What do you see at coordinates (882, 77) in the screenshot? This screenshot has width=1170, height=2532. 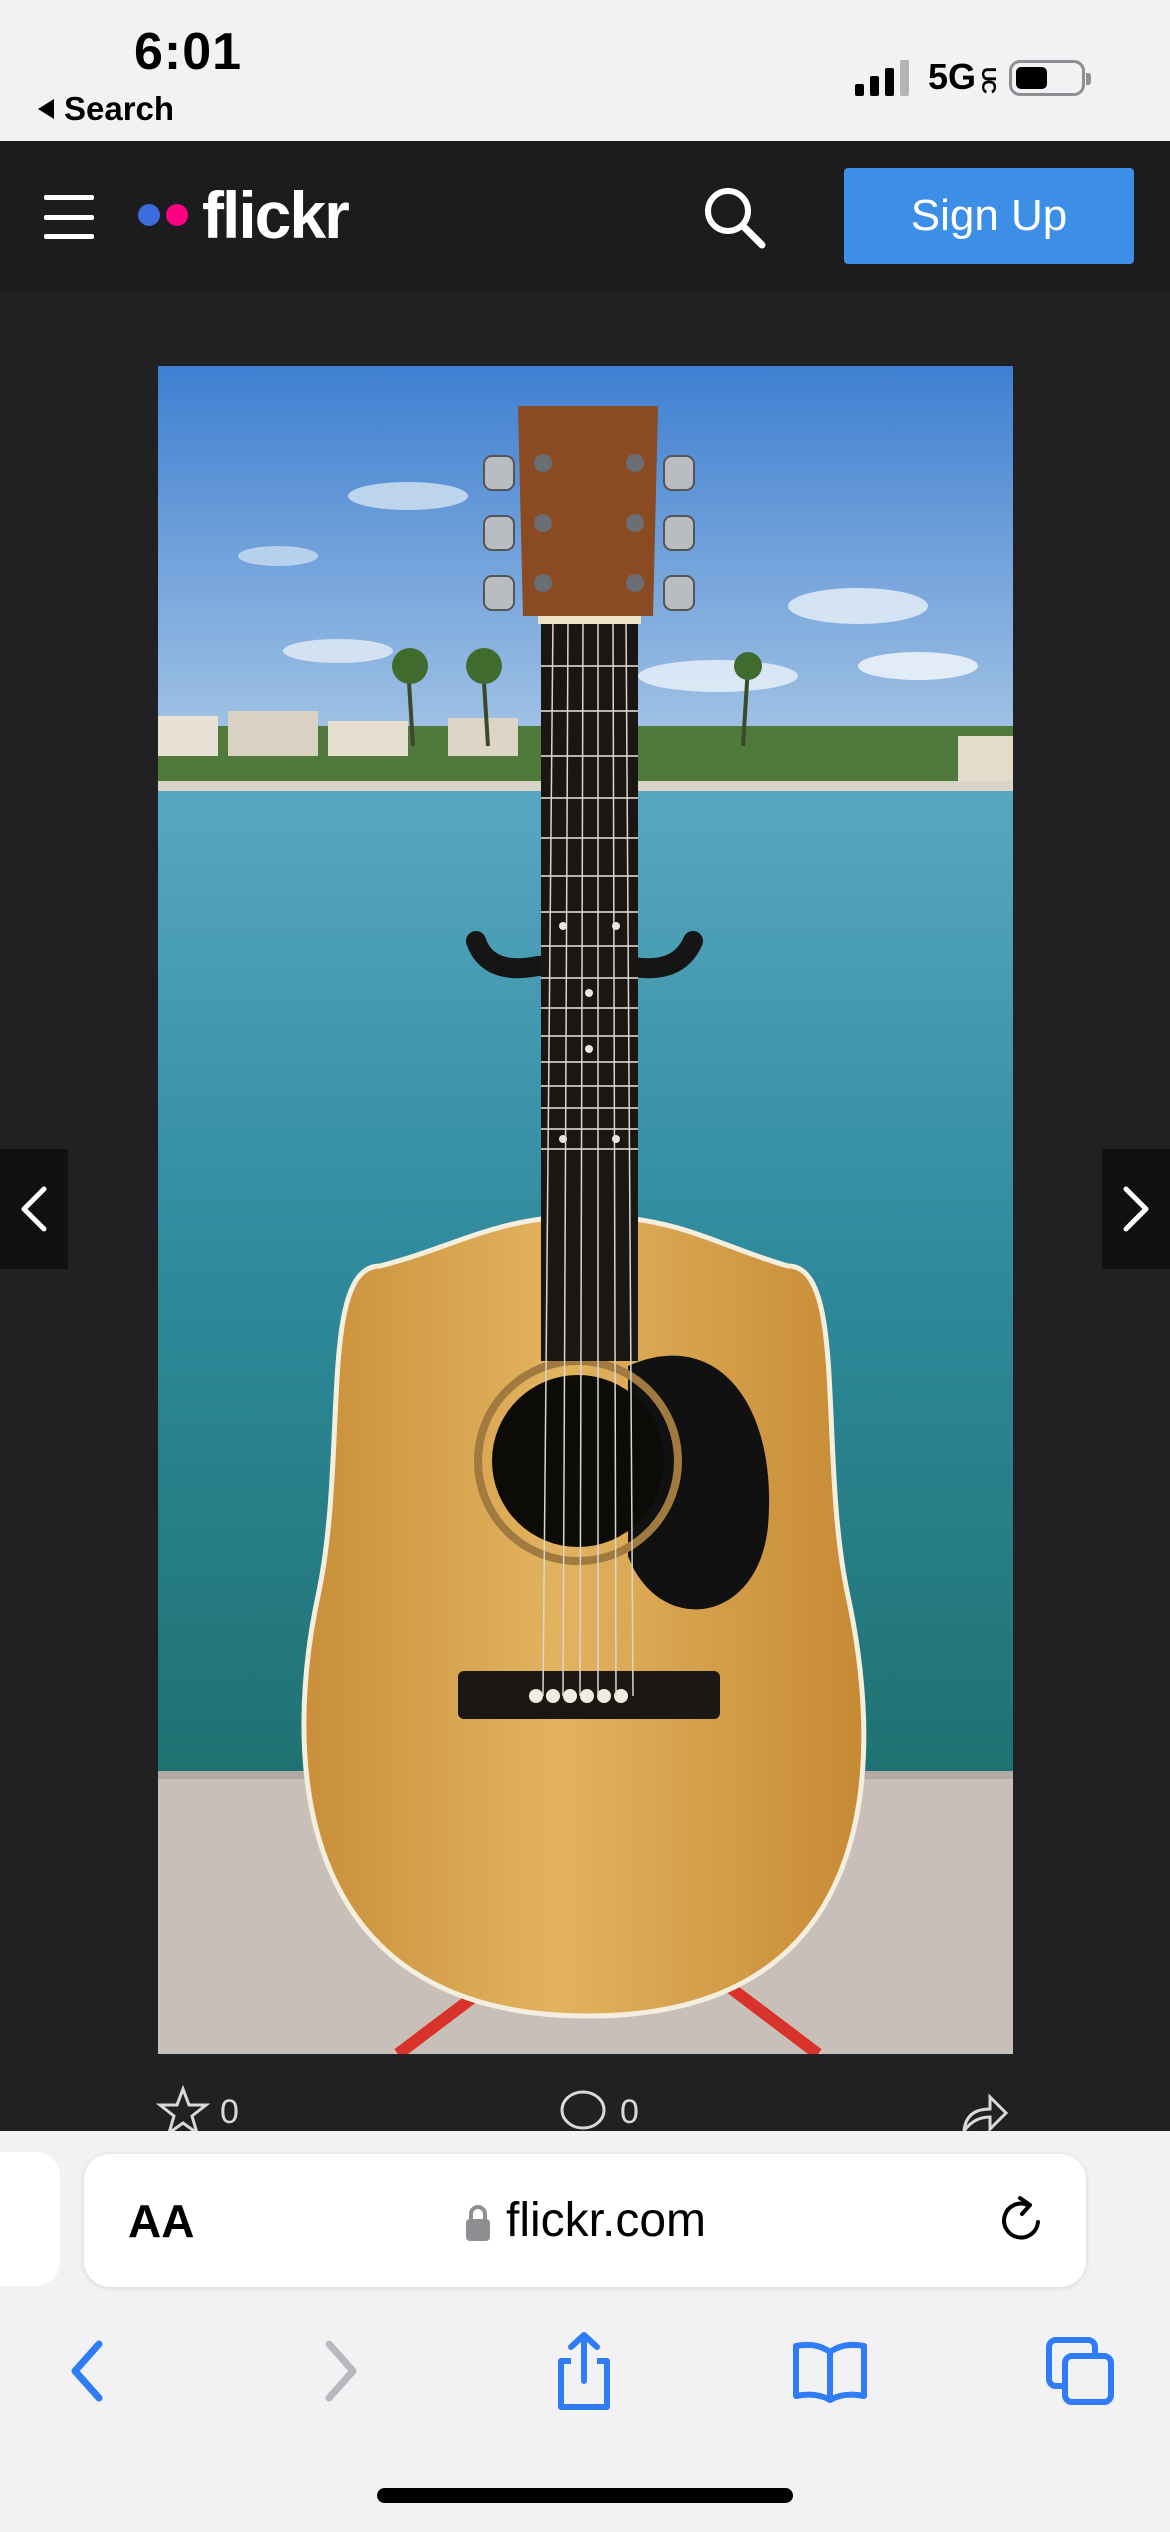 I see `cellular-signal-icon` at bounding box center [882, 77].